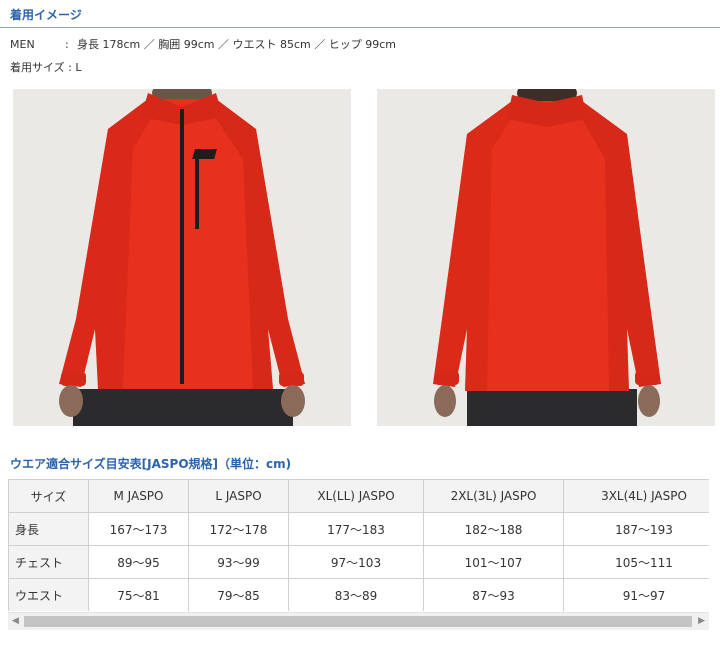  What do you see at coordinates (238, 562) in the screenshot?
I see `table-cell: 93〜99` at bounding box center [238, 562].